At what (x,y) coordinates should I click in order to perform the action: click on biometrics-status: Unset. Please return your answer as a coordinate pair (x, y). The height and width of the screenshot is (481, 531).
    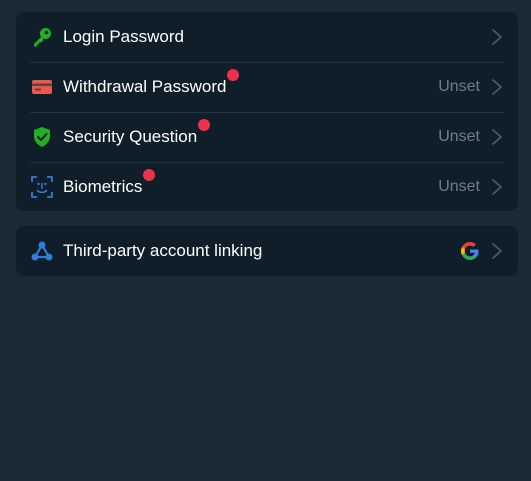
    Looking at the image, I should click on (459, 186).